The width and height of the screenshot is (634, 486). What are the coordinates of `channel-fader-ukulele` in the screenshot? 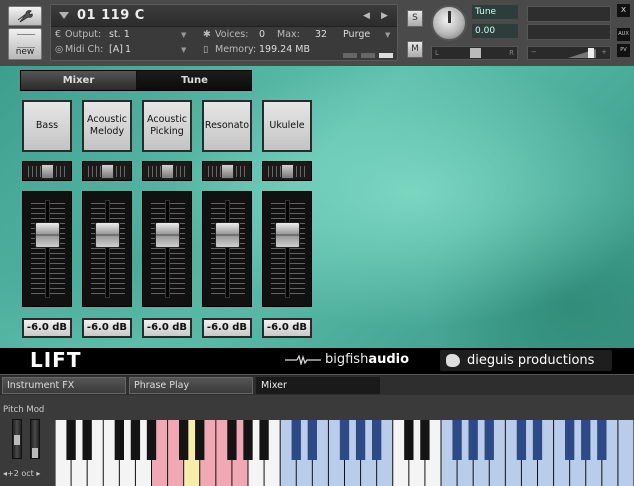 It's located at (287, 249).